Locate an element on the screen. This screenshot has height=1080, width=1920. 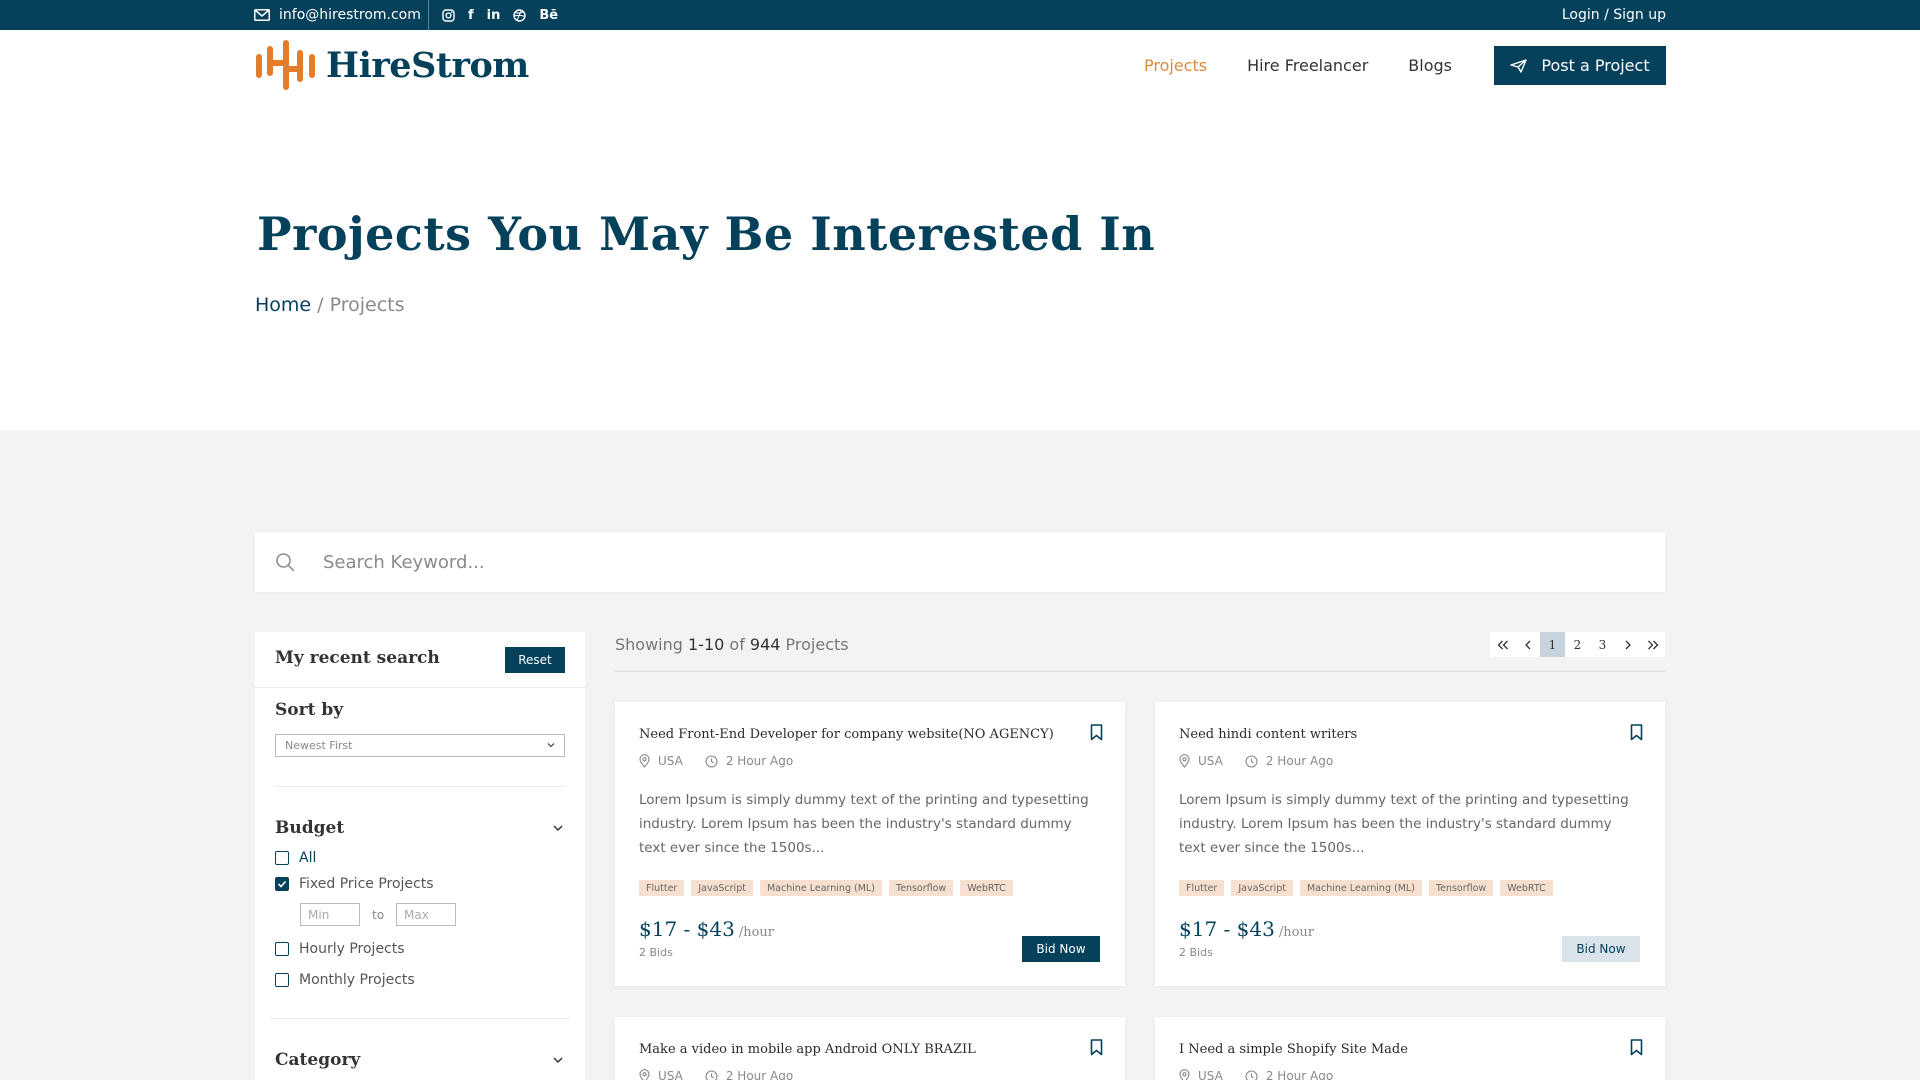
budget-chevron-down-icon is located at coordinates (558, 828).